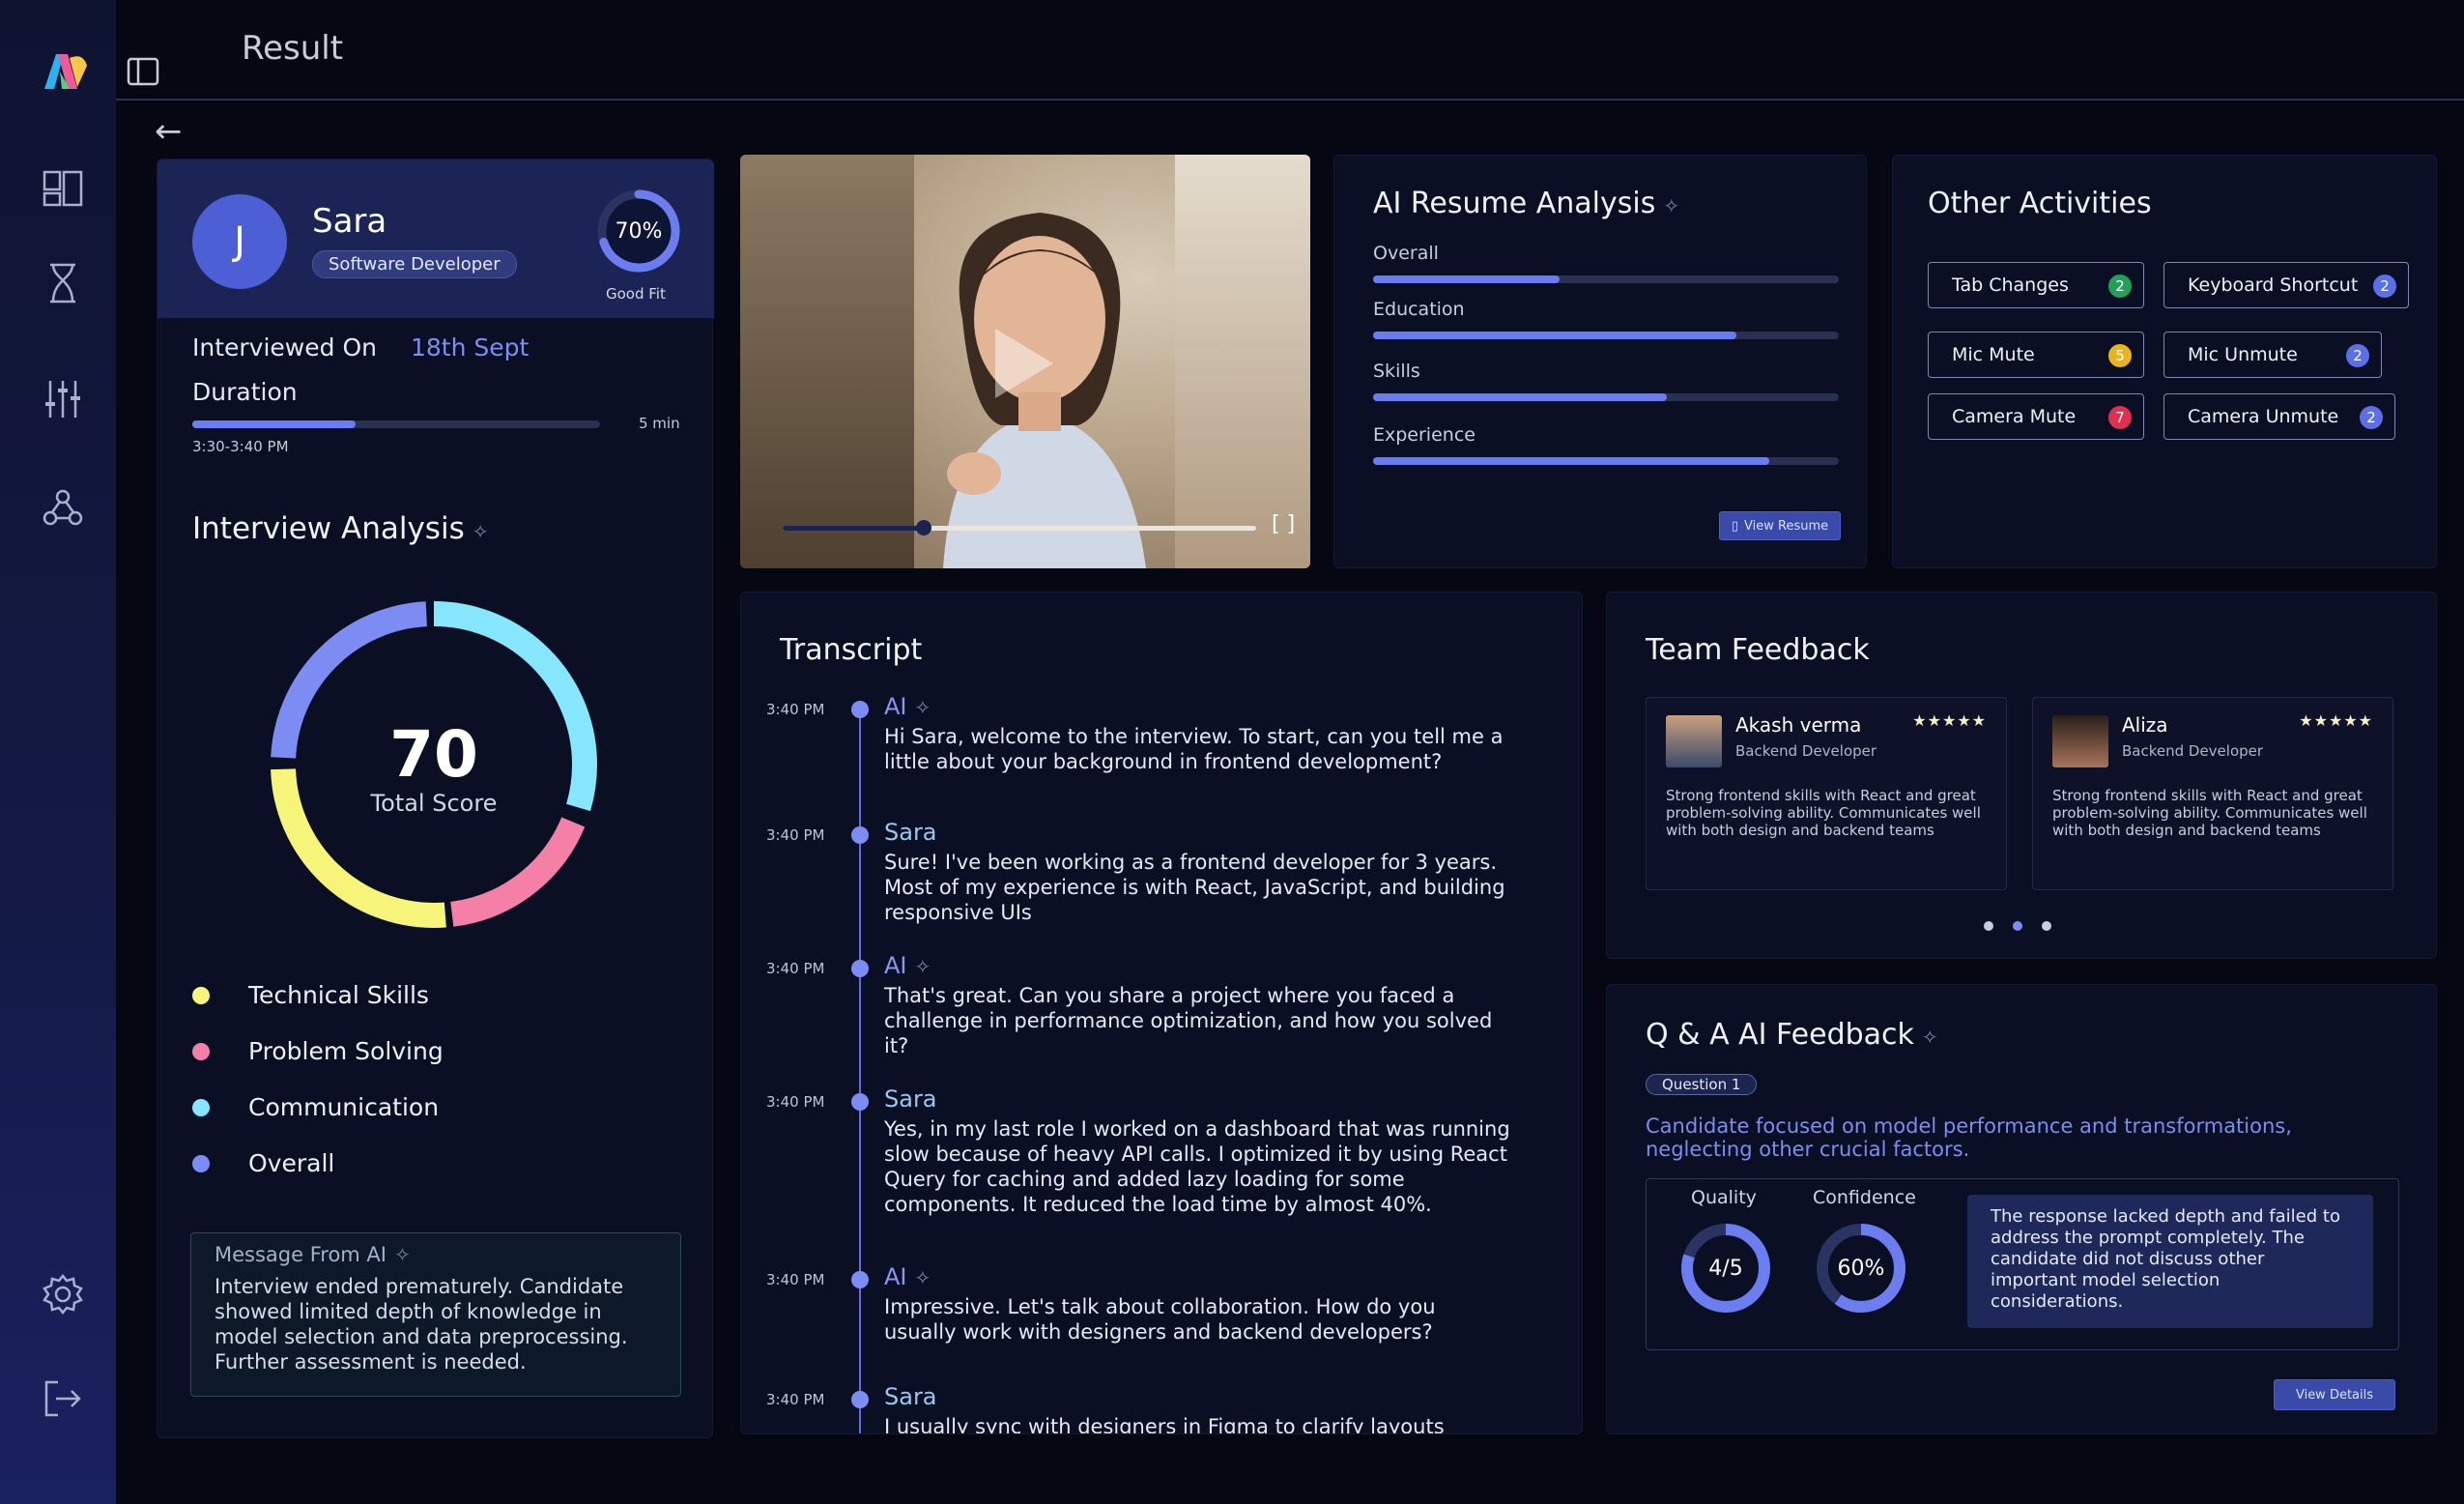 Image resolution: width=2464 pixels, height=1504 pixels. Describe the element at coordinates (291, 1163) in the screenshot. I see `legend-label: Overall` at that location.